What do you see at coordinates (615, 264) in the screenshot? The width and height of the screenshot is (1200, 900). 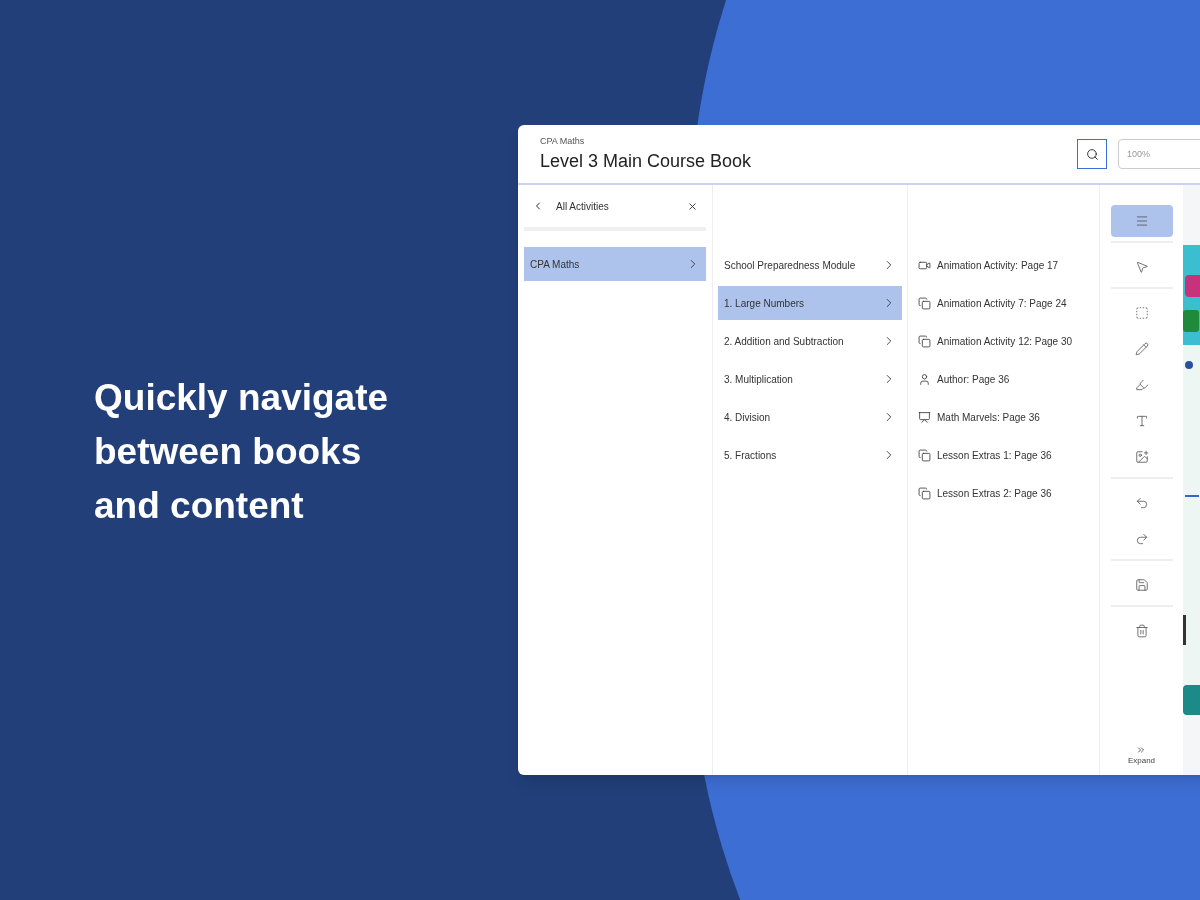 I see `menu-item: CPA Maths` at bounding box center [615, 264].